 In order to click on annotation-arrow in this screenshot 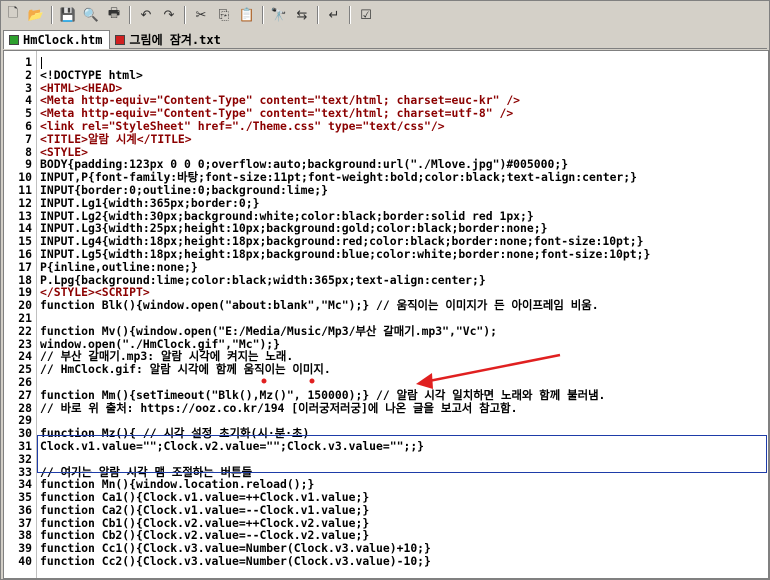, I will do `click(411, 371)`.